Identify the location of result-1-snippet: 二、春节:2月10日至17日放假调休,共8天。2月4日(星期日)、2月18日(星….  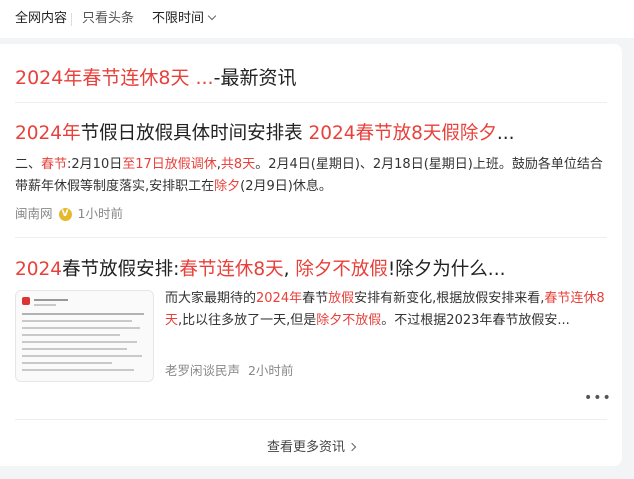
(309, 175).